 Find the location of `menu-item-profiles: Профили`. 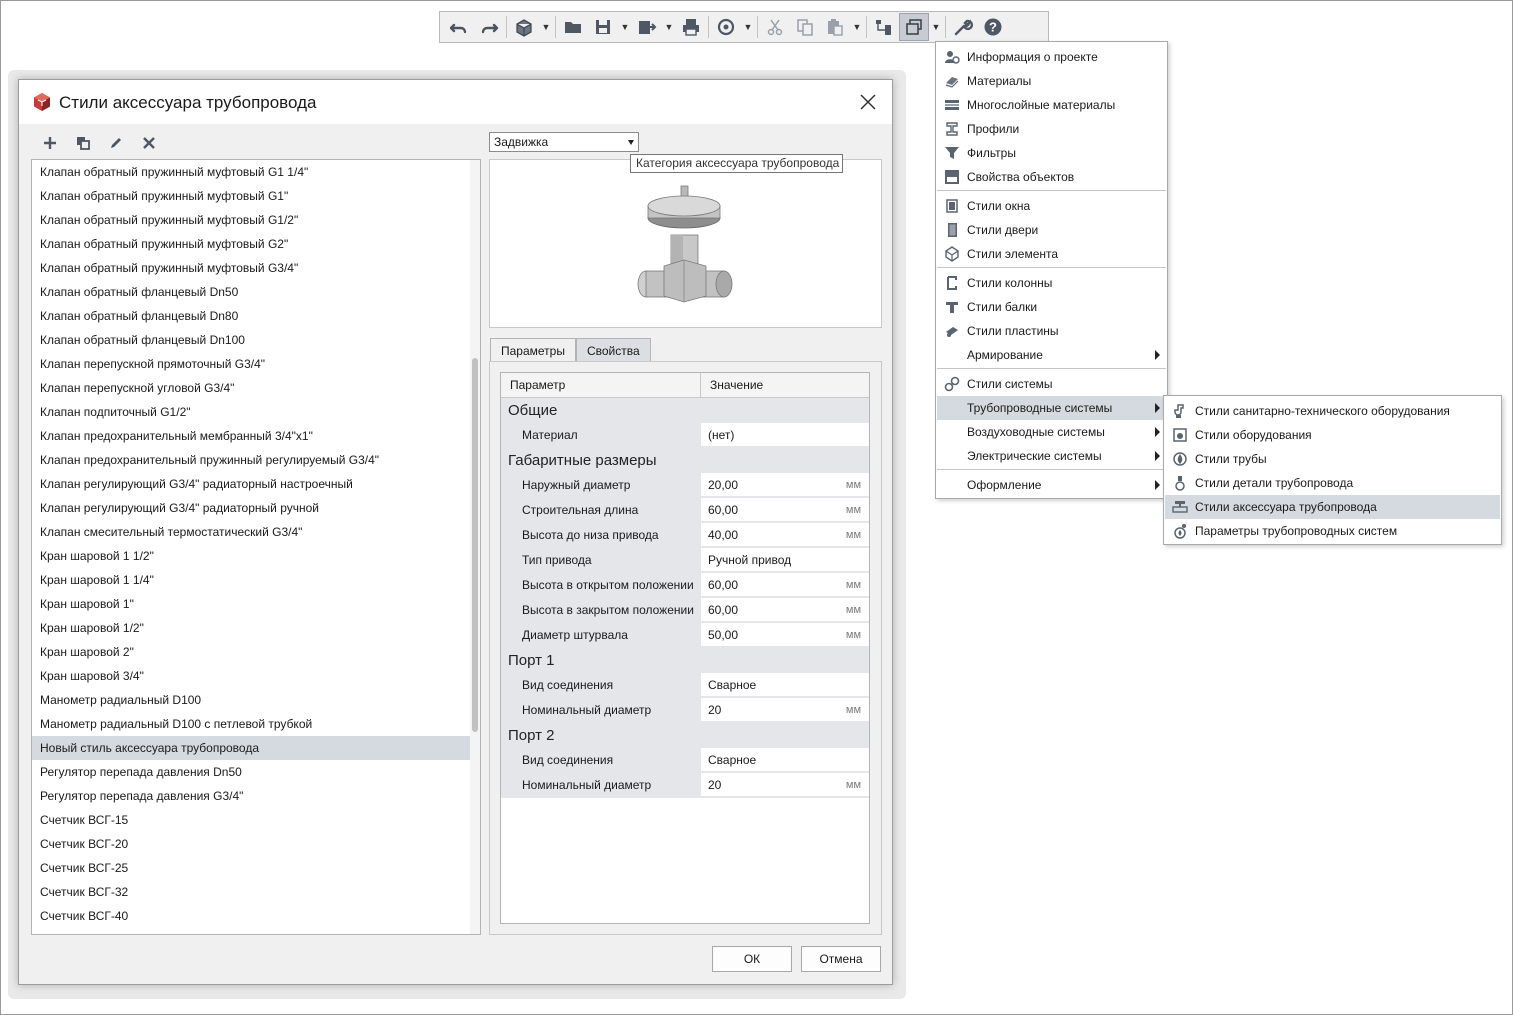

menu-item-profiles: Профили is located at coordinates (1051, 129).